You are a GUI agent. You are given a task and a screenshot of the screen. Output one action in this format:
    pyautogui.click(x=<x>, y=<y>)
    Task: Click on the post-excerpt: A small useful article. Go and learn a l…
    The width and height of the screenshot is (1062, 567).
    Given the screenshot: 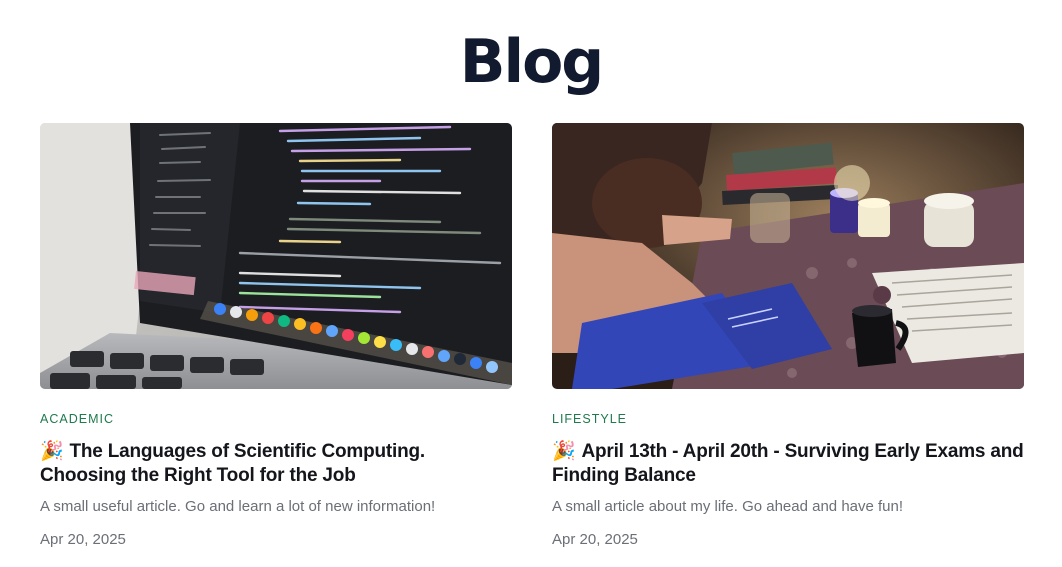 What is the action you would take?
    pyautogui.click(x=238, y=506)
    